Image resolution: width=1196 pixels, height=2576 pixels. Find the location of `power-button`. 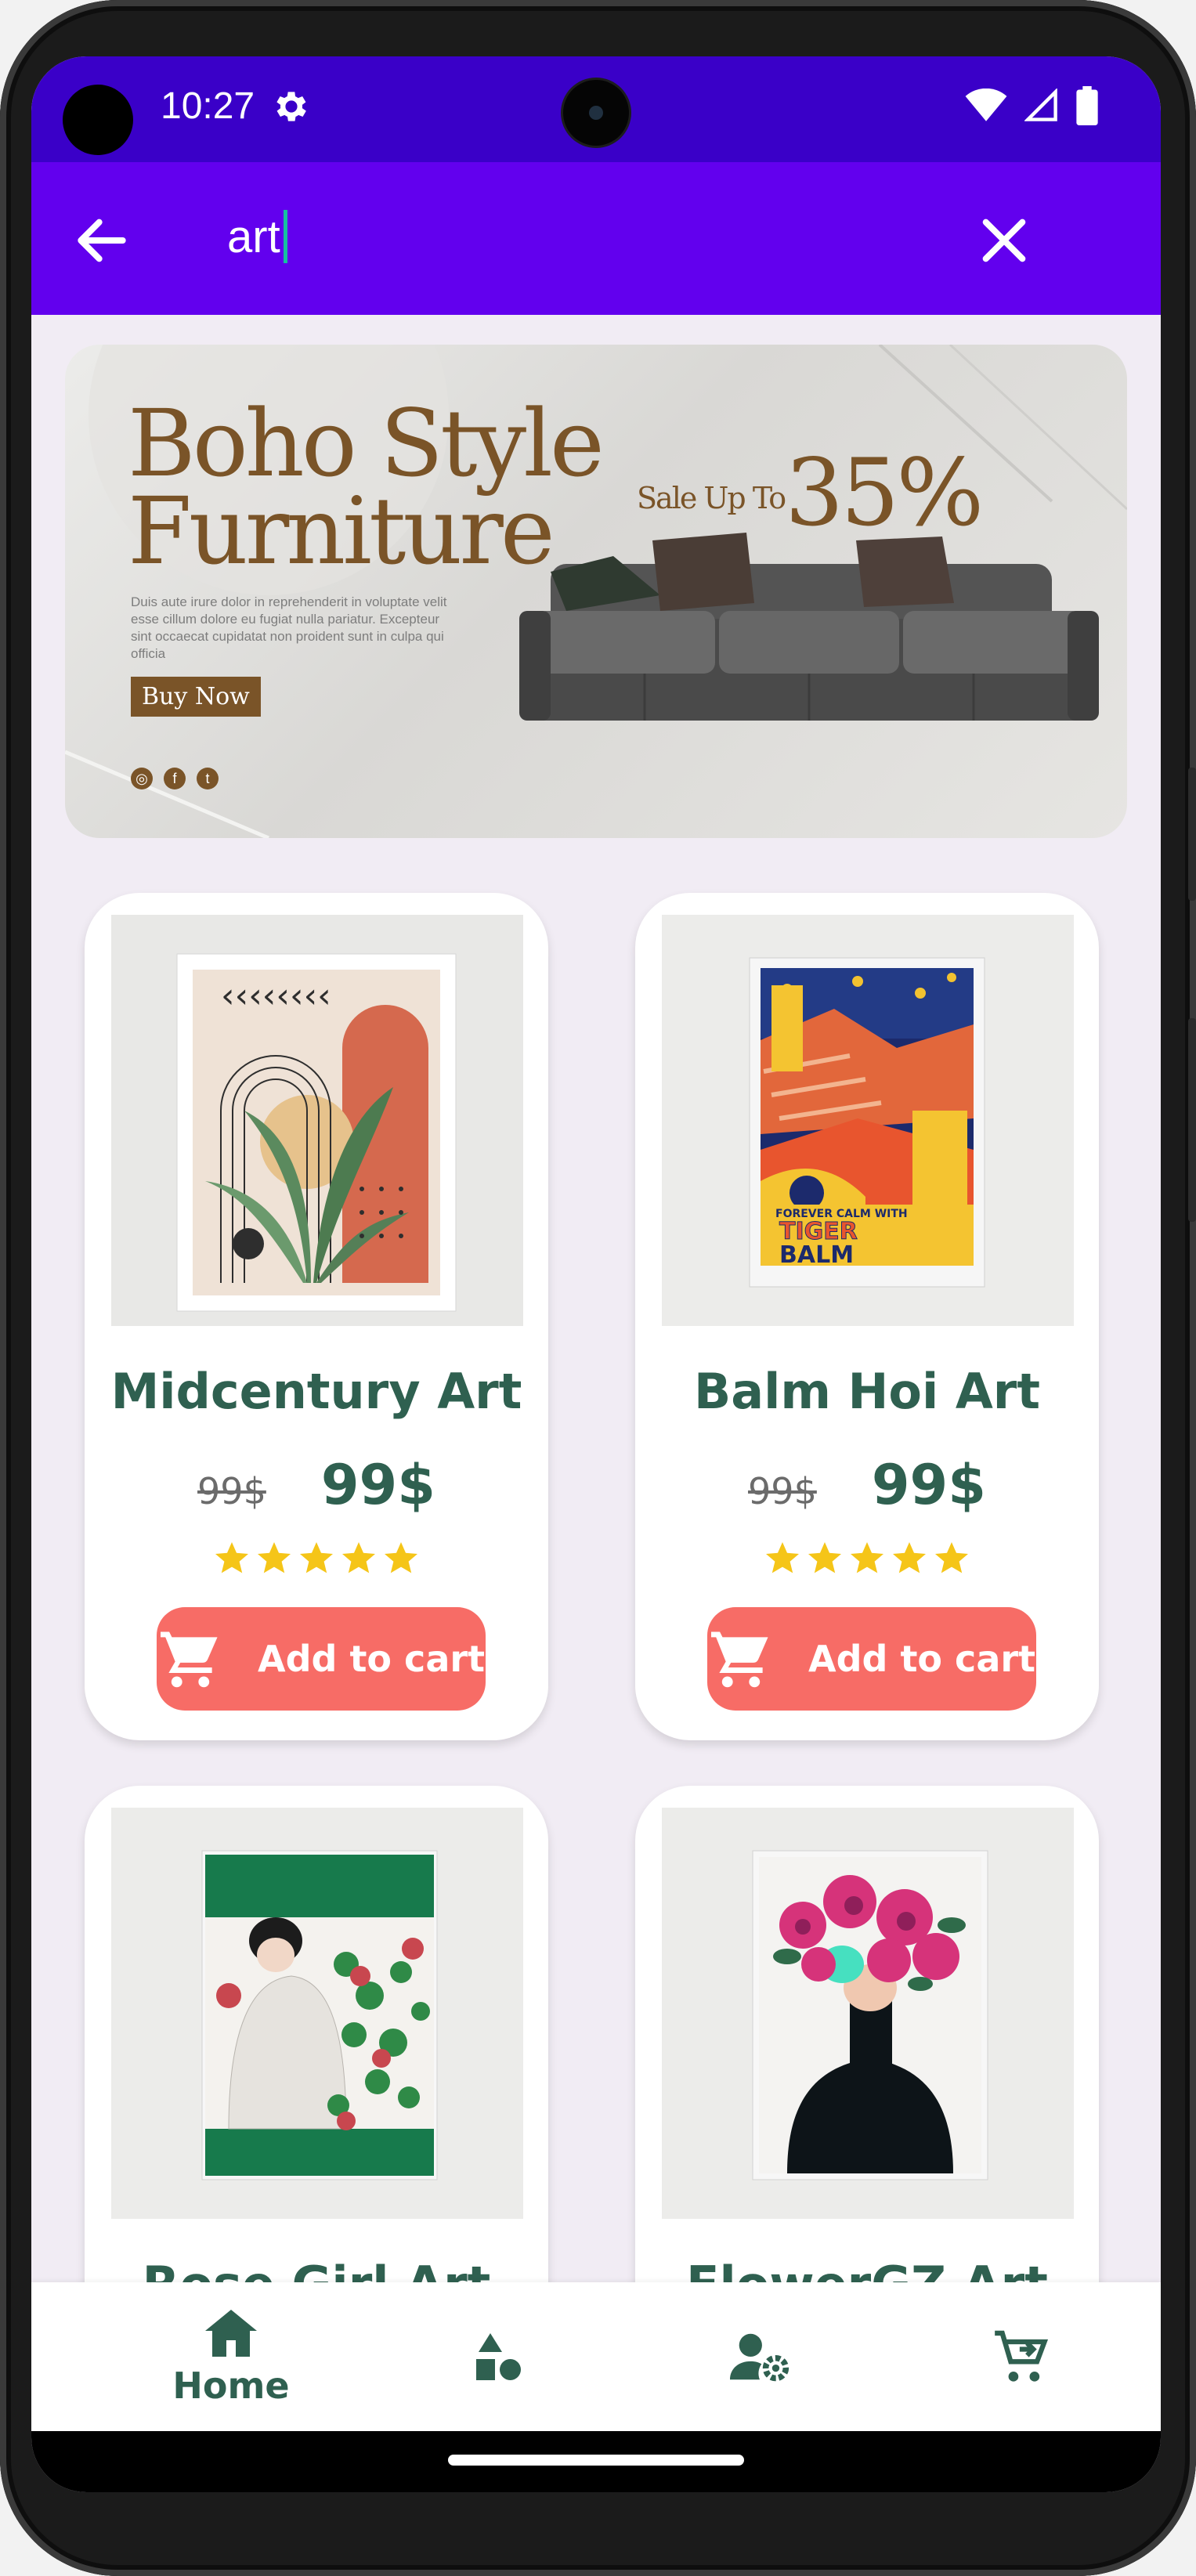

power-button is located at coordinates (1192, 1120).